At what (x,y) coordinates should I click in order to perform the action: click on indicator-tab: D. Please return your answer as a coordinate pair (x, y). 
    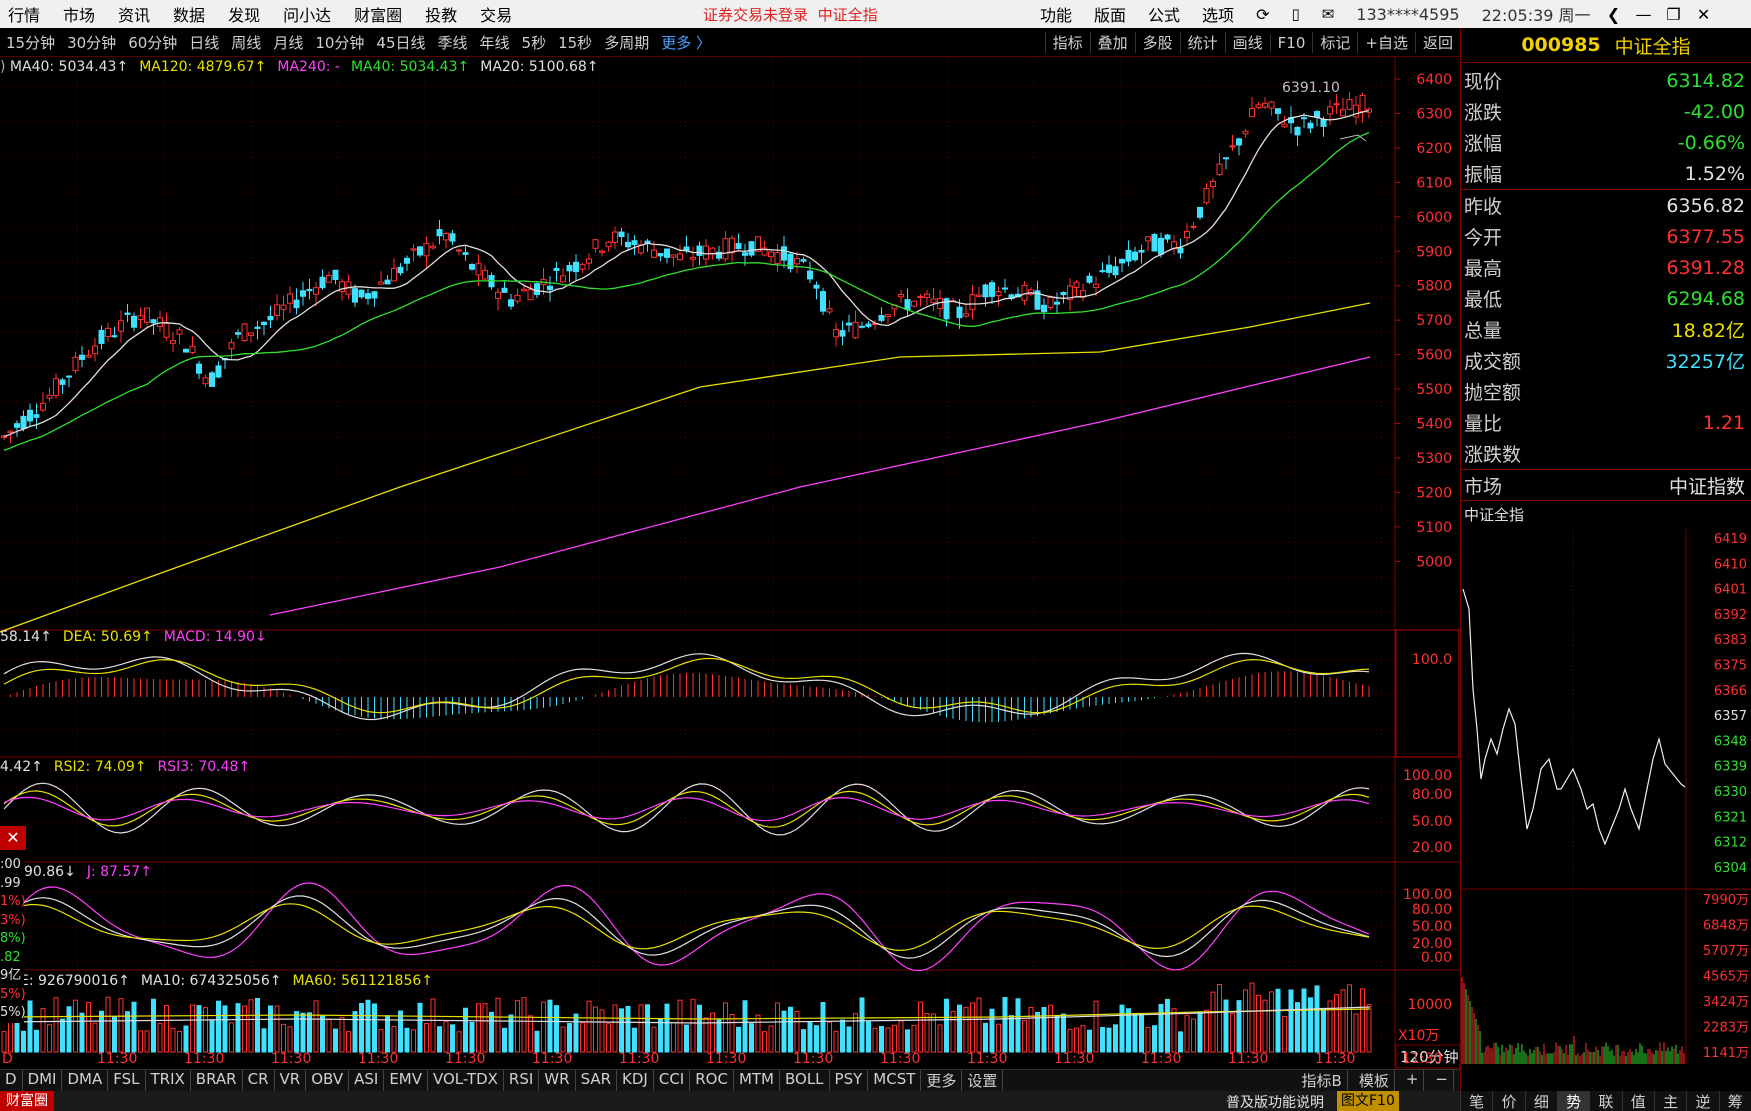
    Looking at the image, I should click on (11, 1080).